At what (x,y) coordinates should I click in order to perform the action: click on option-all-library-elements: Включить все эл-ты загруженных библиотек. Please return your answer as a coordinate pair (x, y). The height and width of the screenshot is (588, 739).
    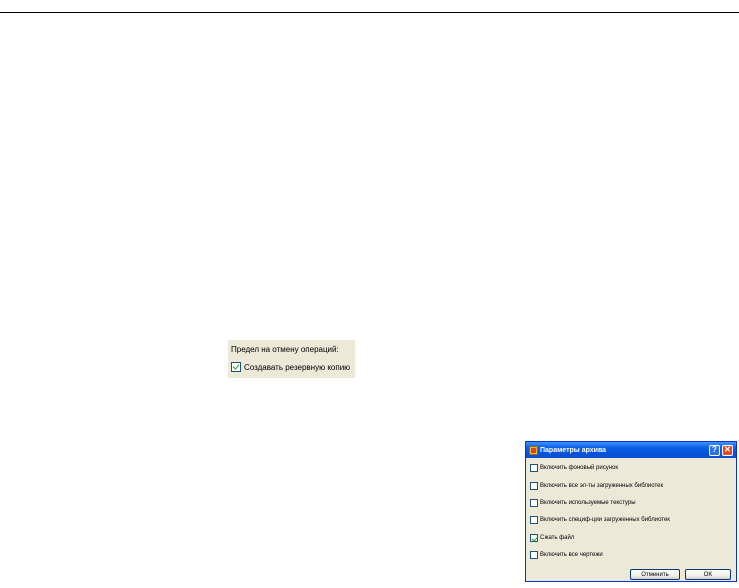
    Looking at the image, I should click on (596, 486).